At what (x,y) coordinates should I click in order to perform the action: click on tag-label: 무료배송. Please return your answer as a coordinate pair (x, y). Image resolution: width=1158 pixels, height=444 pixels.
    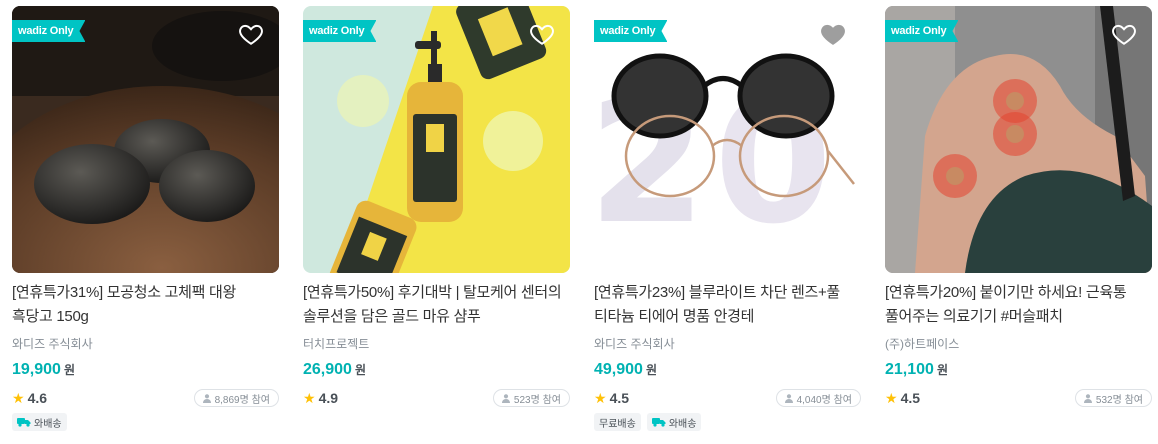
    Looking at the image, I should click on (617, 424).